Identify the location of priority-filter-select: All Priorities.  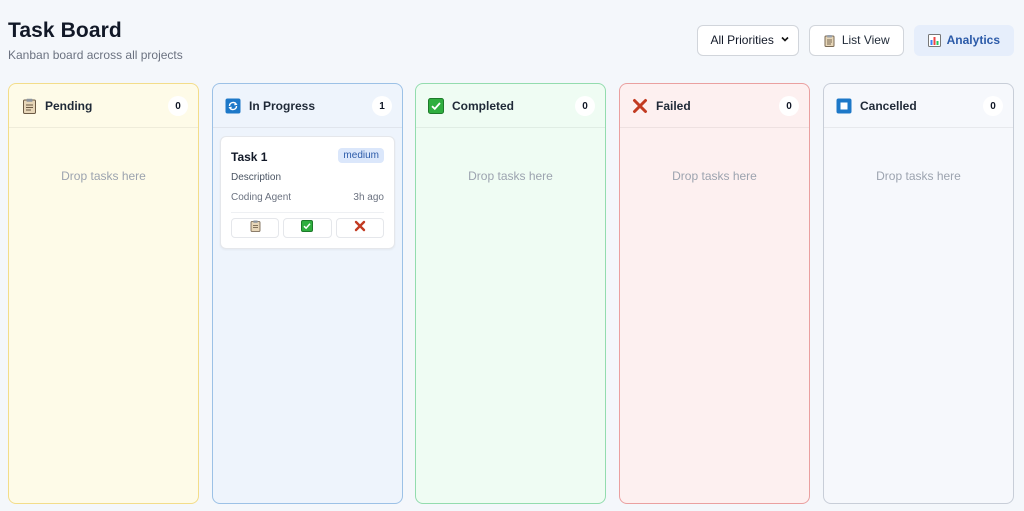
(748, 40).